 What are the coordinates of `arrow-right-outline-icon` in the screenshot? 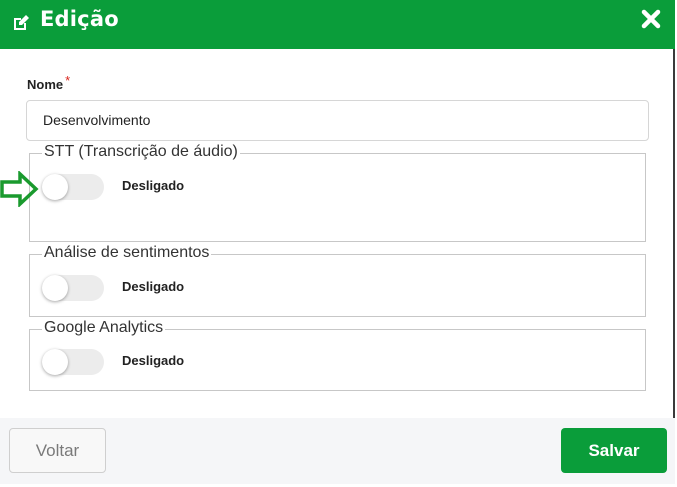 It's located at (20, 189).